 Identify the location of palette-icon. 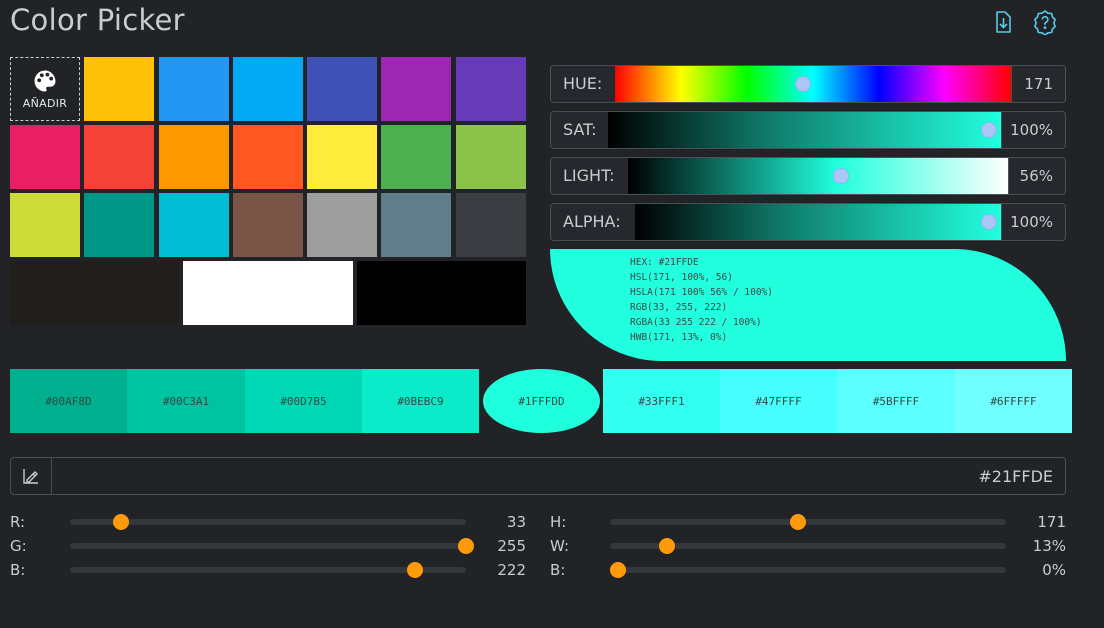
(45, 81).